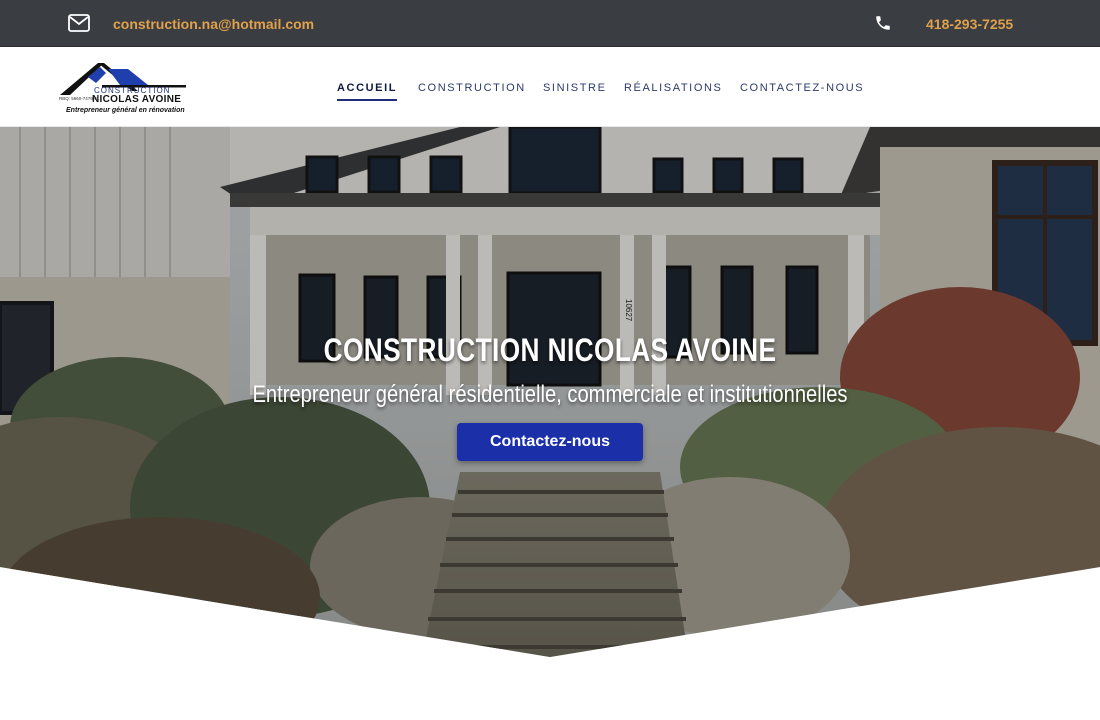  Describe the element at coordinates (472, 88) in the screenshot. I see `nav-item-construction: CONSTRUCTION` at that location.